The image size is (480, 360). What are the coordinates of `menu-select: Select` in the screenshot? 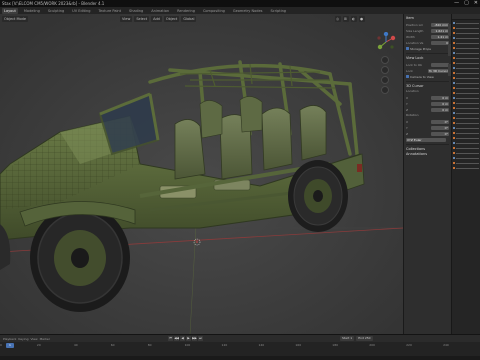 It's located at (142, 19).